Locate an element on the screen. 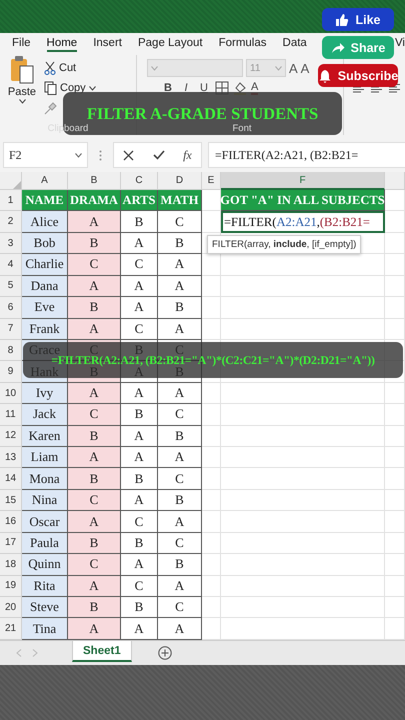  column-title: MATH is located at coordinates (180, 201).